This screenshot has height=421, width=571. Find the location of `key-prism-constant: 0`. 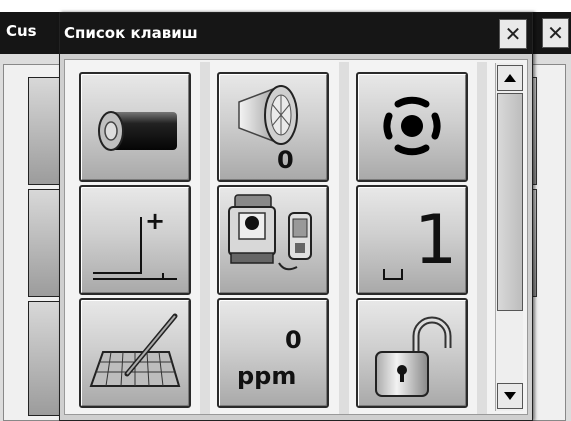

key-prism-constant: 0 is located at coordinates (273, 127).